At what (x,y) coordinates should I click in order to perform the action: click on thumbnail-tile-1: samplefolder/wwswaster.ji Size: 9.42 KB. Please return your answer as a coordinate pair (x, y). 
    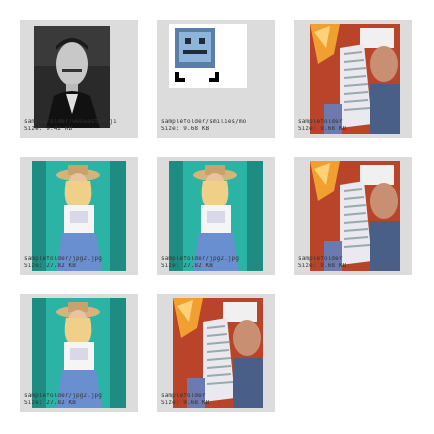
    Looking at the image, I should click on (79, 79).